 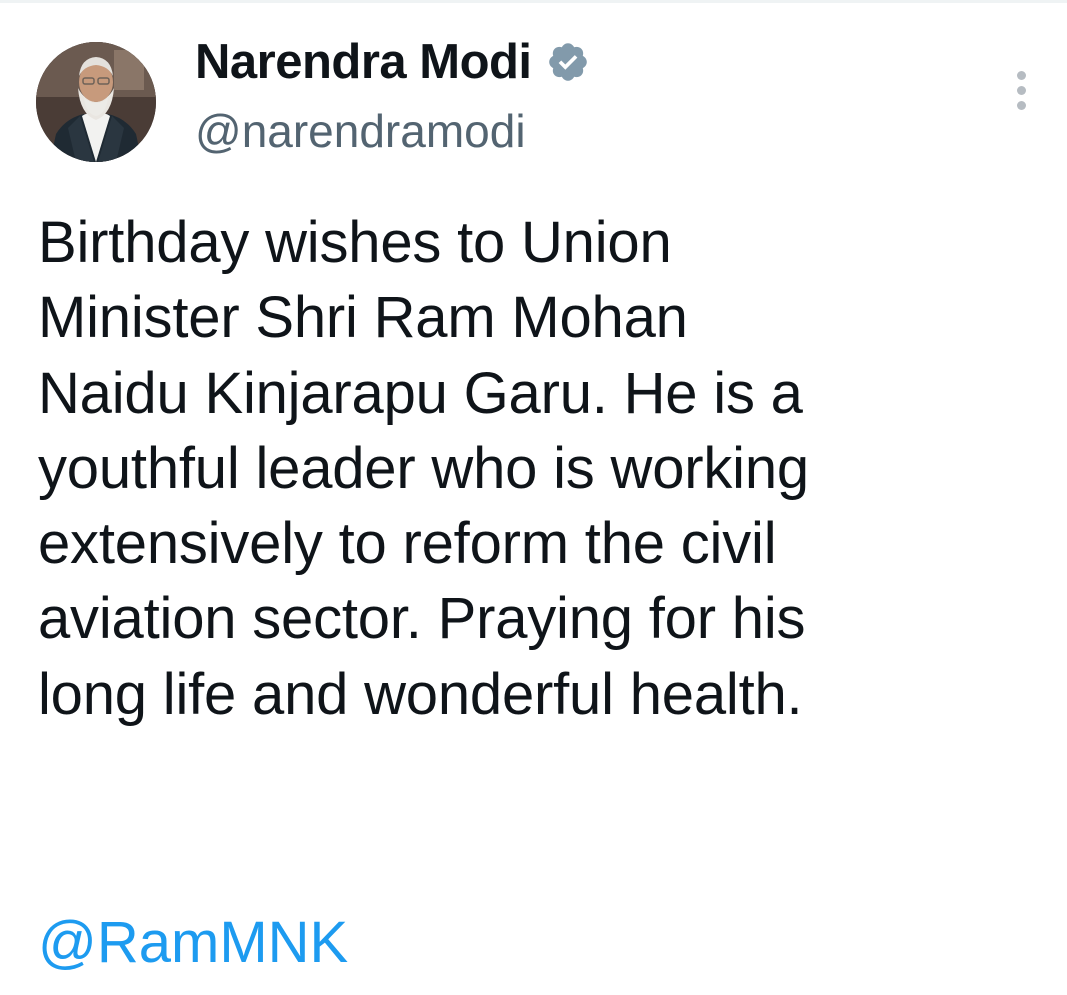 I want to click on author-display-name: Narendra Modi, so click(x=363, y=62).